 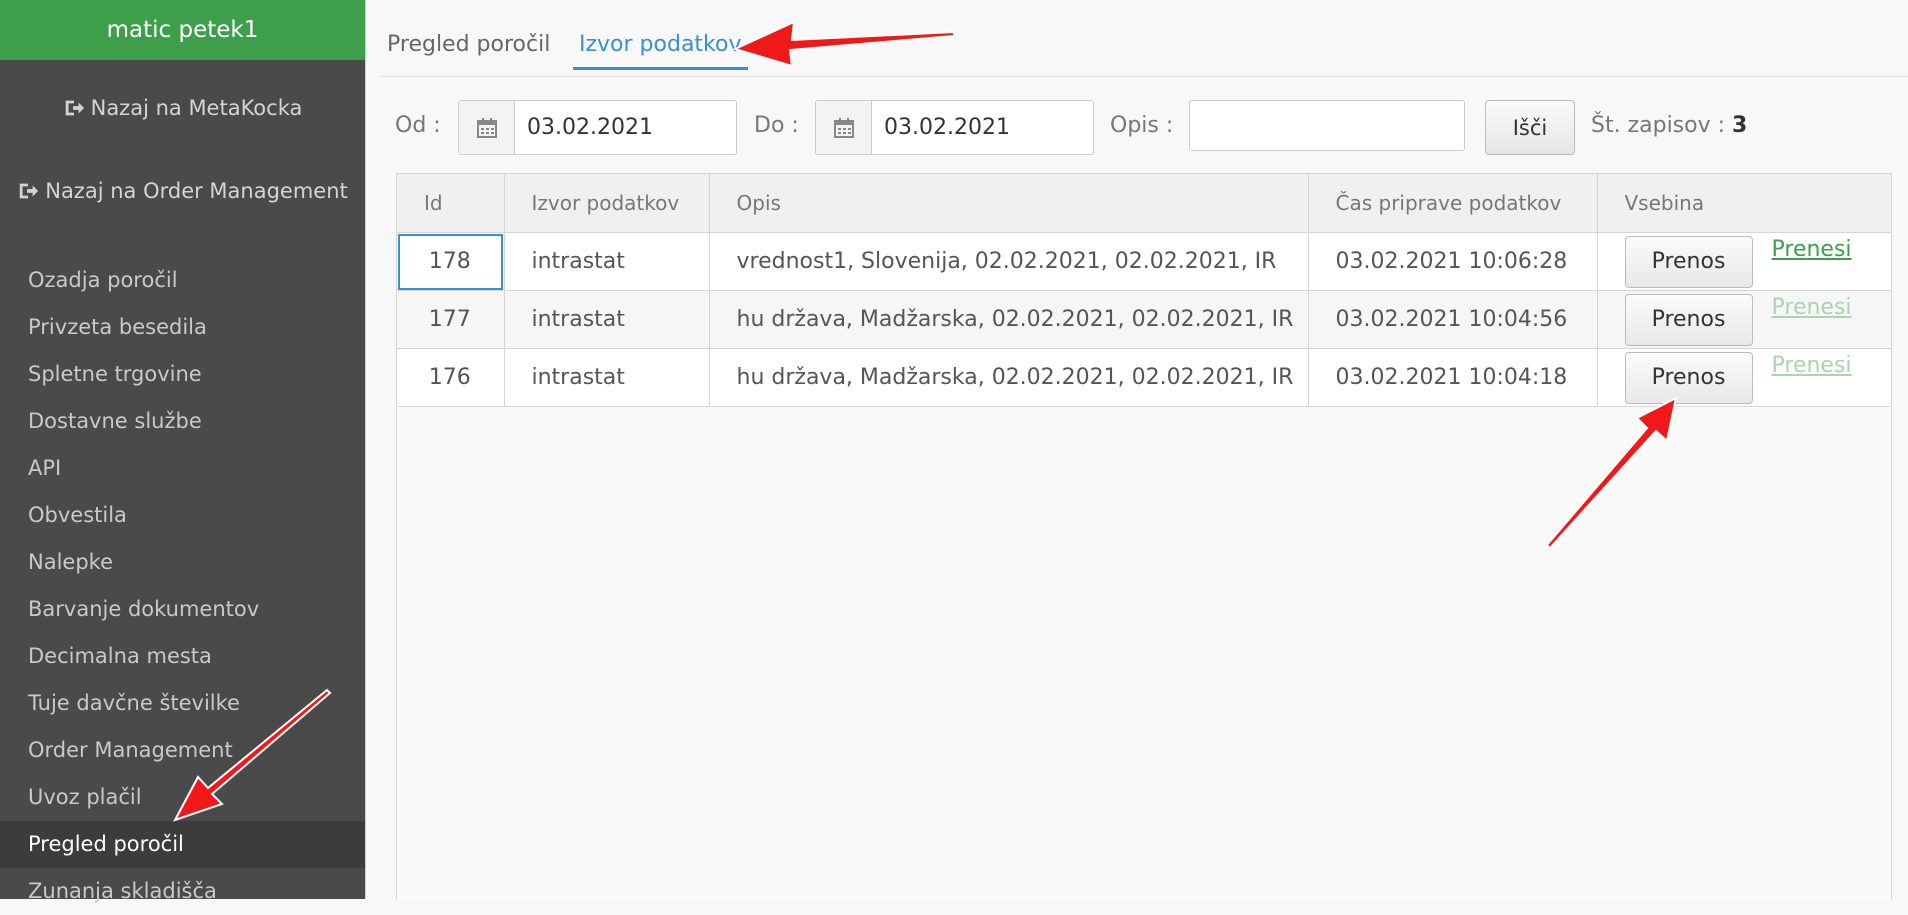 What do you see at coordinates (947, 127) in the screenshot?
I see `to-date-value: 03.02.2021` at bounding box center [947, 127].